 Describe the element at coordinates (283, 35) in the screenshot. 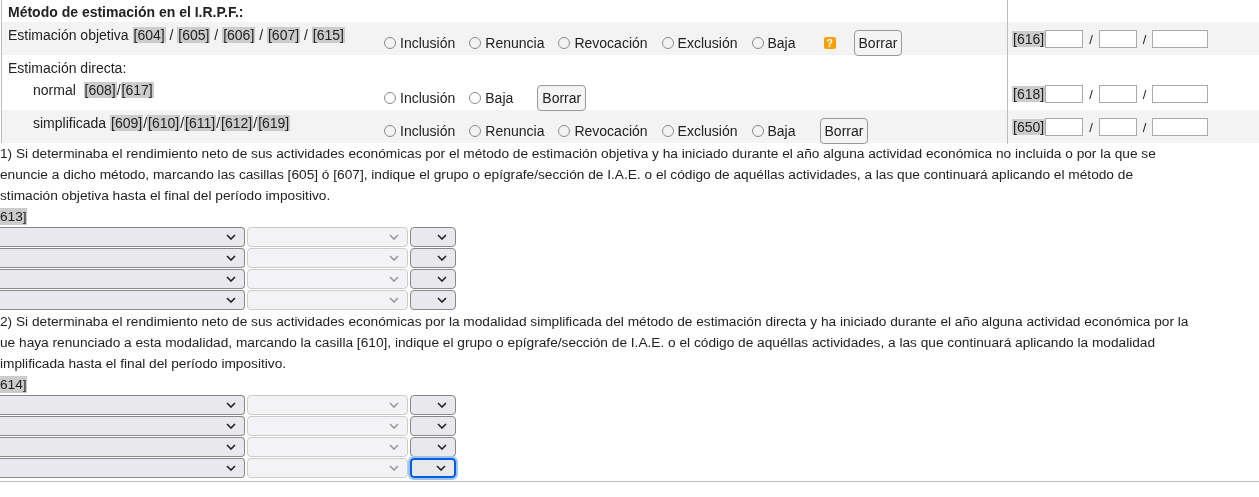

I see `field-code: [607]` at that location.